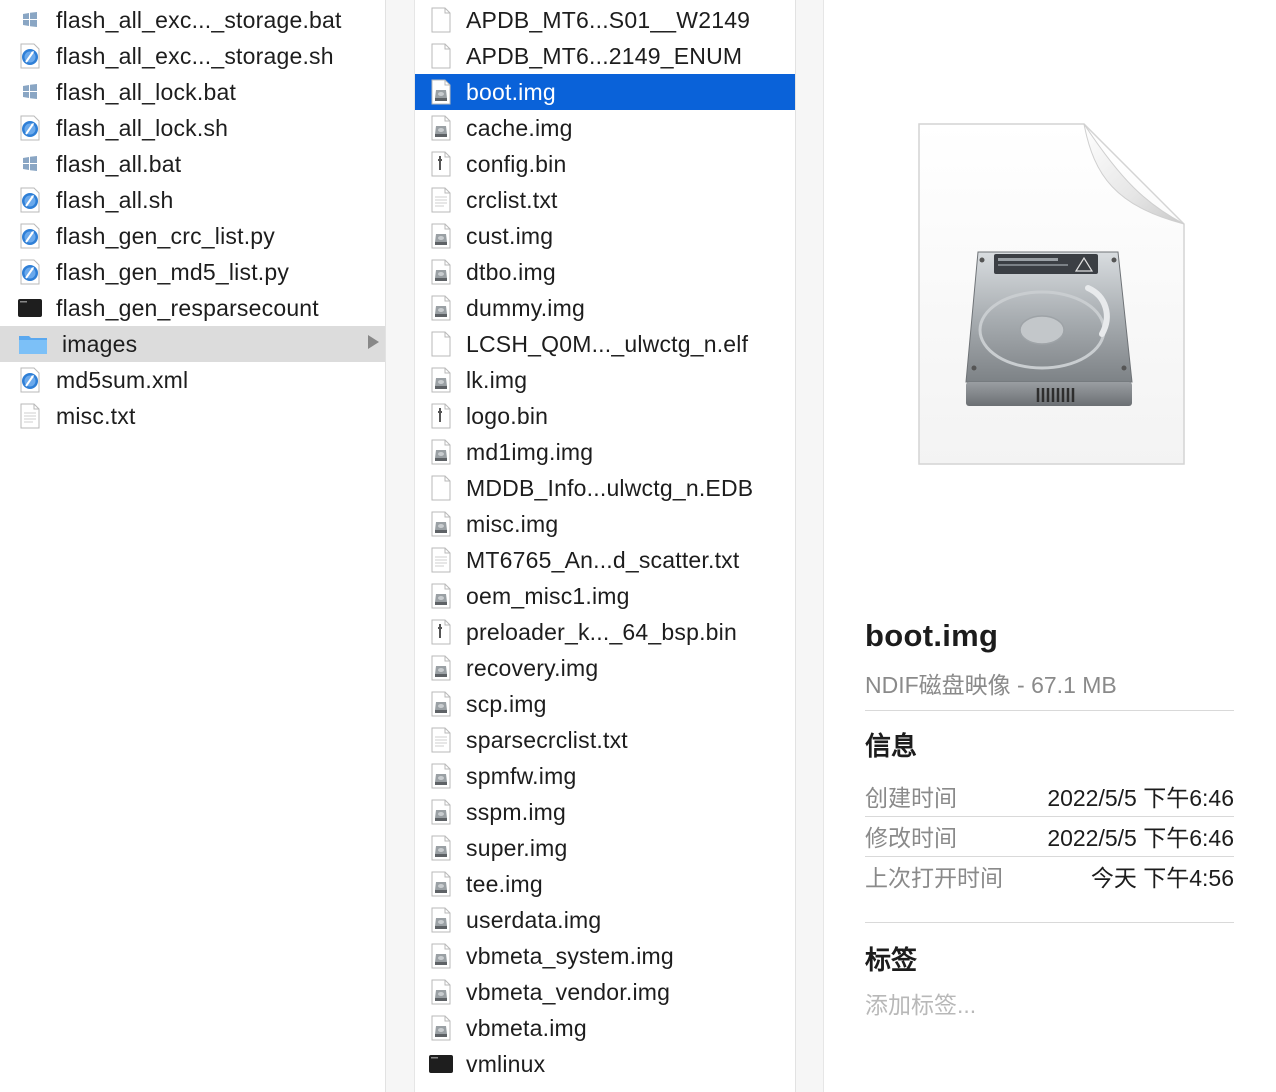  Describe the element at coordinates (530, 451) in the screenshot. I see `file-name: md1img.img` at that location.